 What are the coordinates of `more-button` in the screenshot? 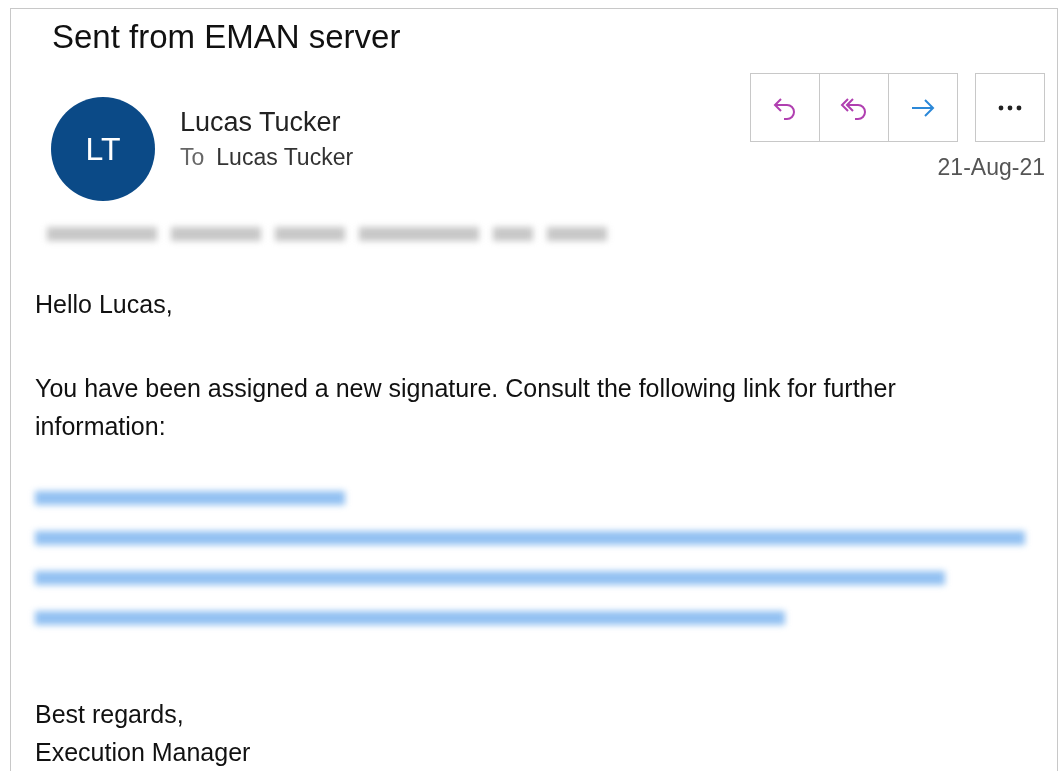 It's located at (1010, 107).